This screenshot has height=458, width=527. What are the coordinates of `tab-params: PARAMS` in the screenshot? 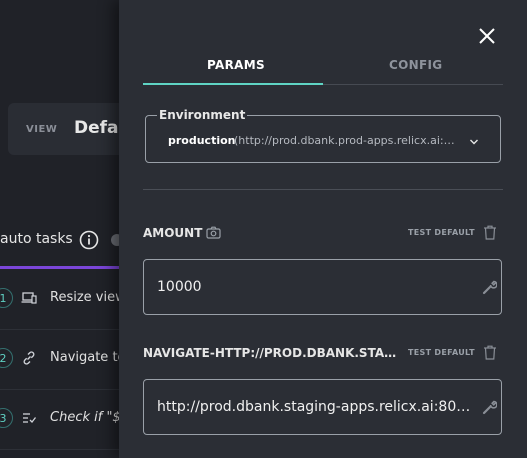 It's located at (236, 65).